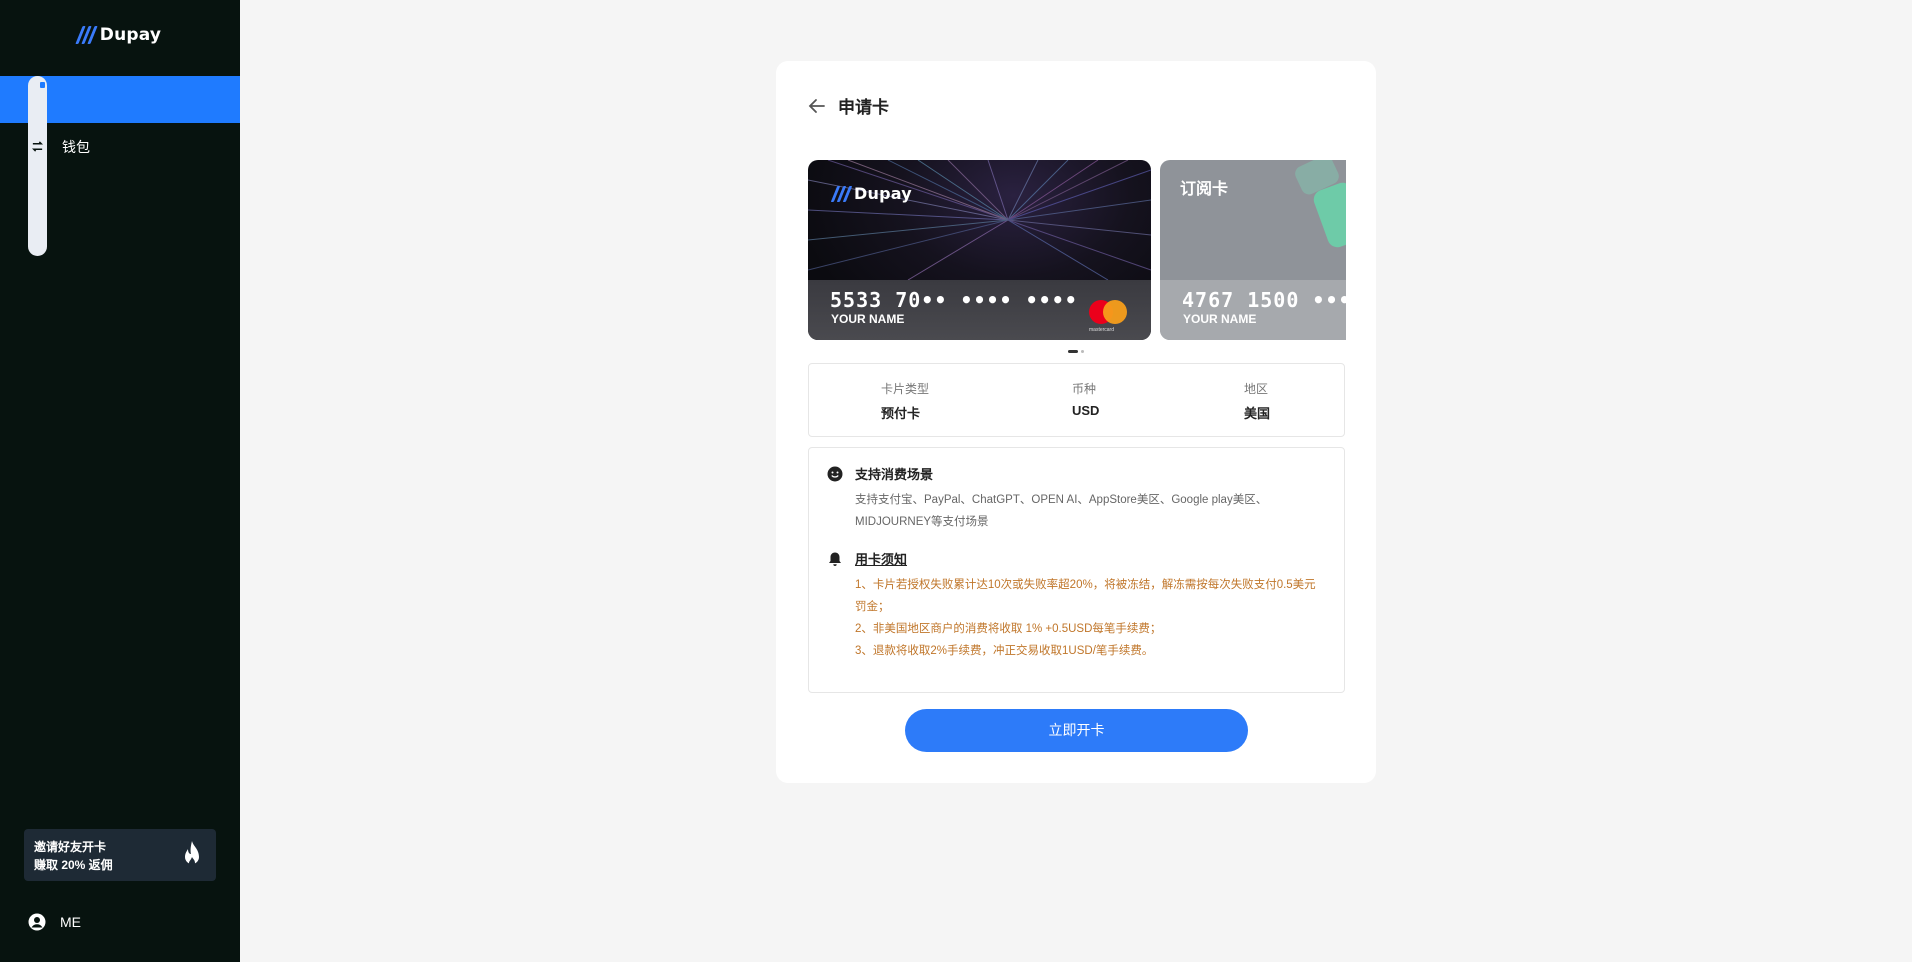 The width and height of the screenshot is (1912, 962). I want to click on sidebar-item-card: 卡, so click(120, 166).